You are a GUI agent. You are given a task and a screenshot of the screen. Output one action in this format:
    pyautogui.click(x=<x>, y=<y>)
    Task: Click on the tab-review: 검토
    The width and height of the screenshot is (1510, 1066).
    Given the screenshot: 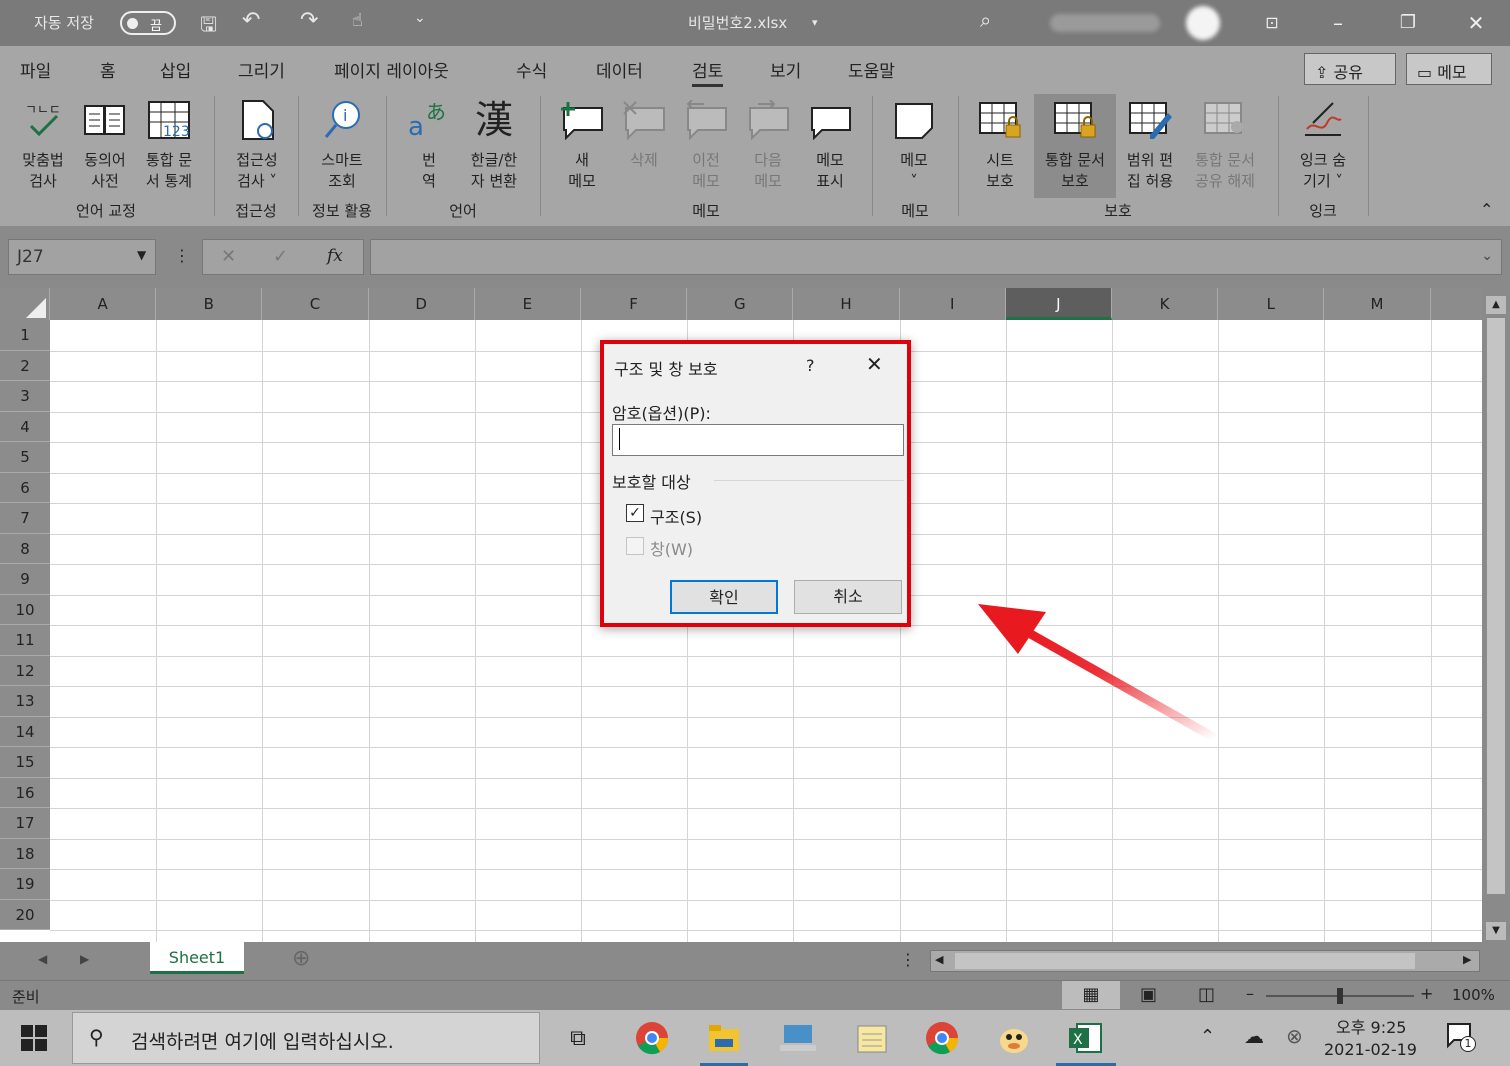 What is the action you would take?
    pyautogui.click(x=708, y=72)
    